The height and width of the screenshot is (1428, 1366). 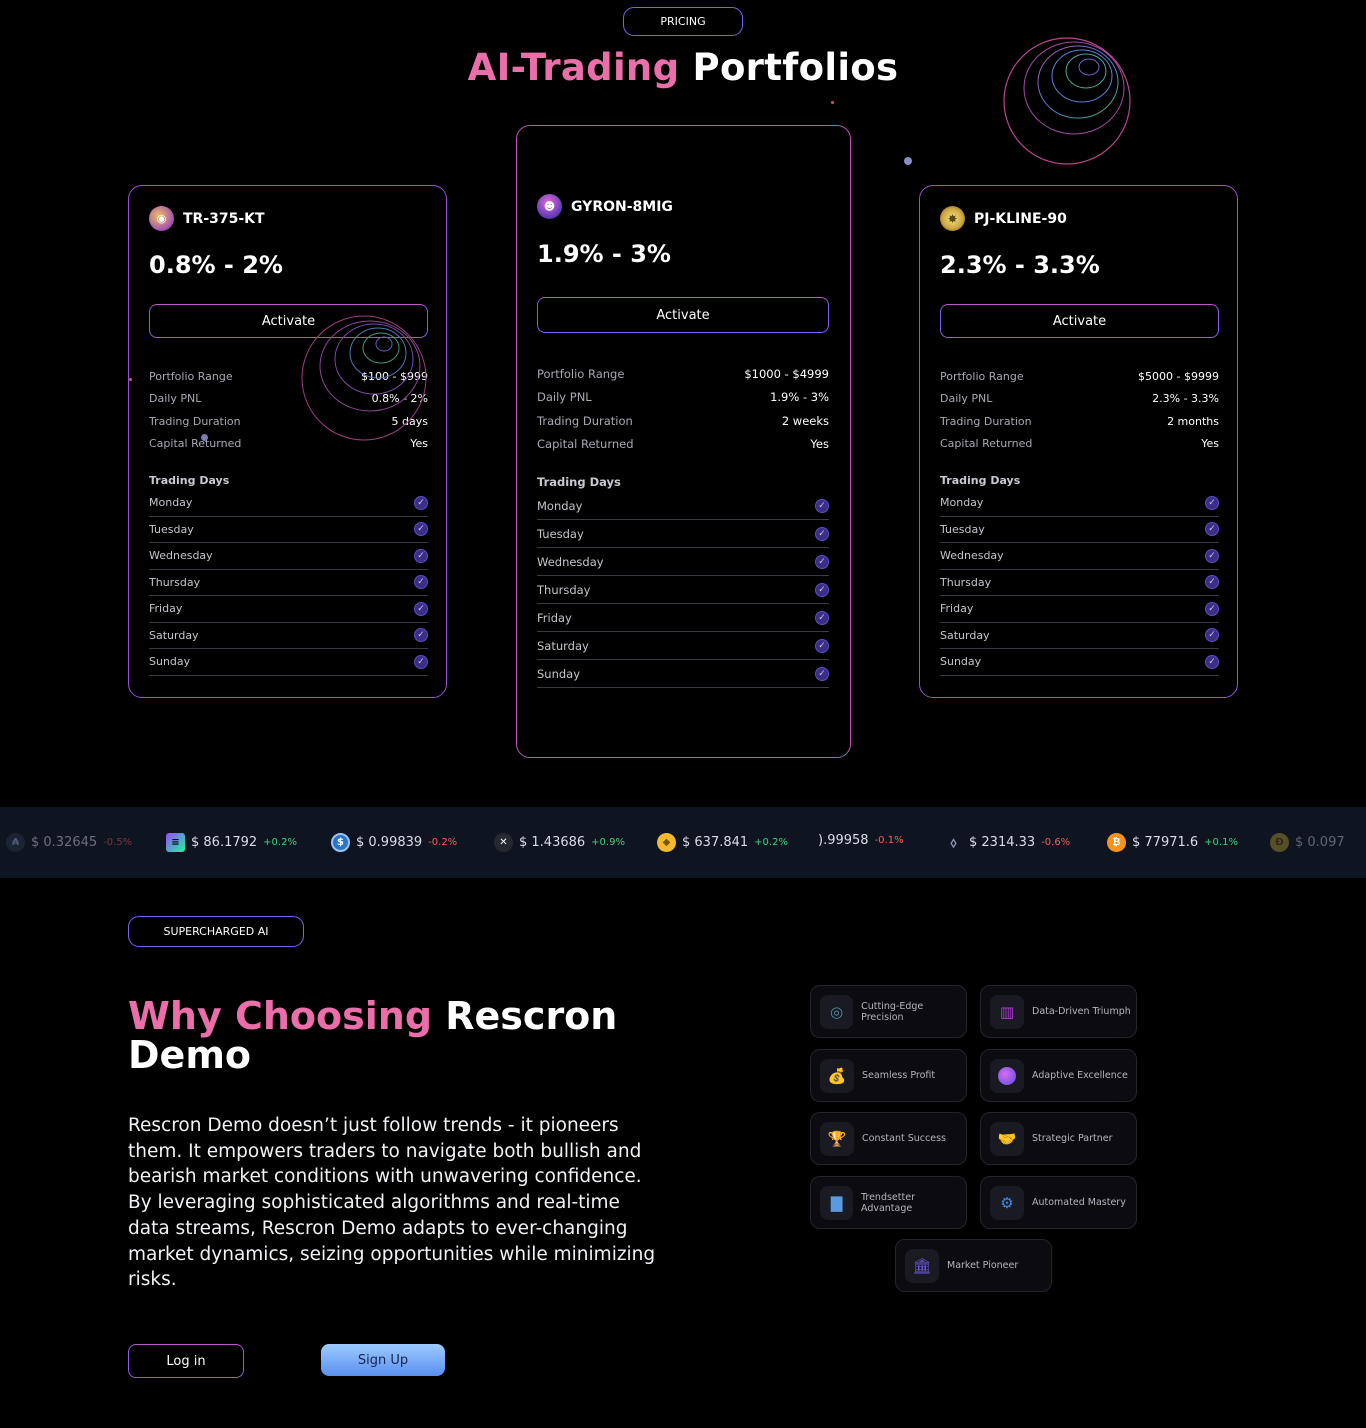 I want to click on xrp-icon: ✕, so click(x=503, y=842).